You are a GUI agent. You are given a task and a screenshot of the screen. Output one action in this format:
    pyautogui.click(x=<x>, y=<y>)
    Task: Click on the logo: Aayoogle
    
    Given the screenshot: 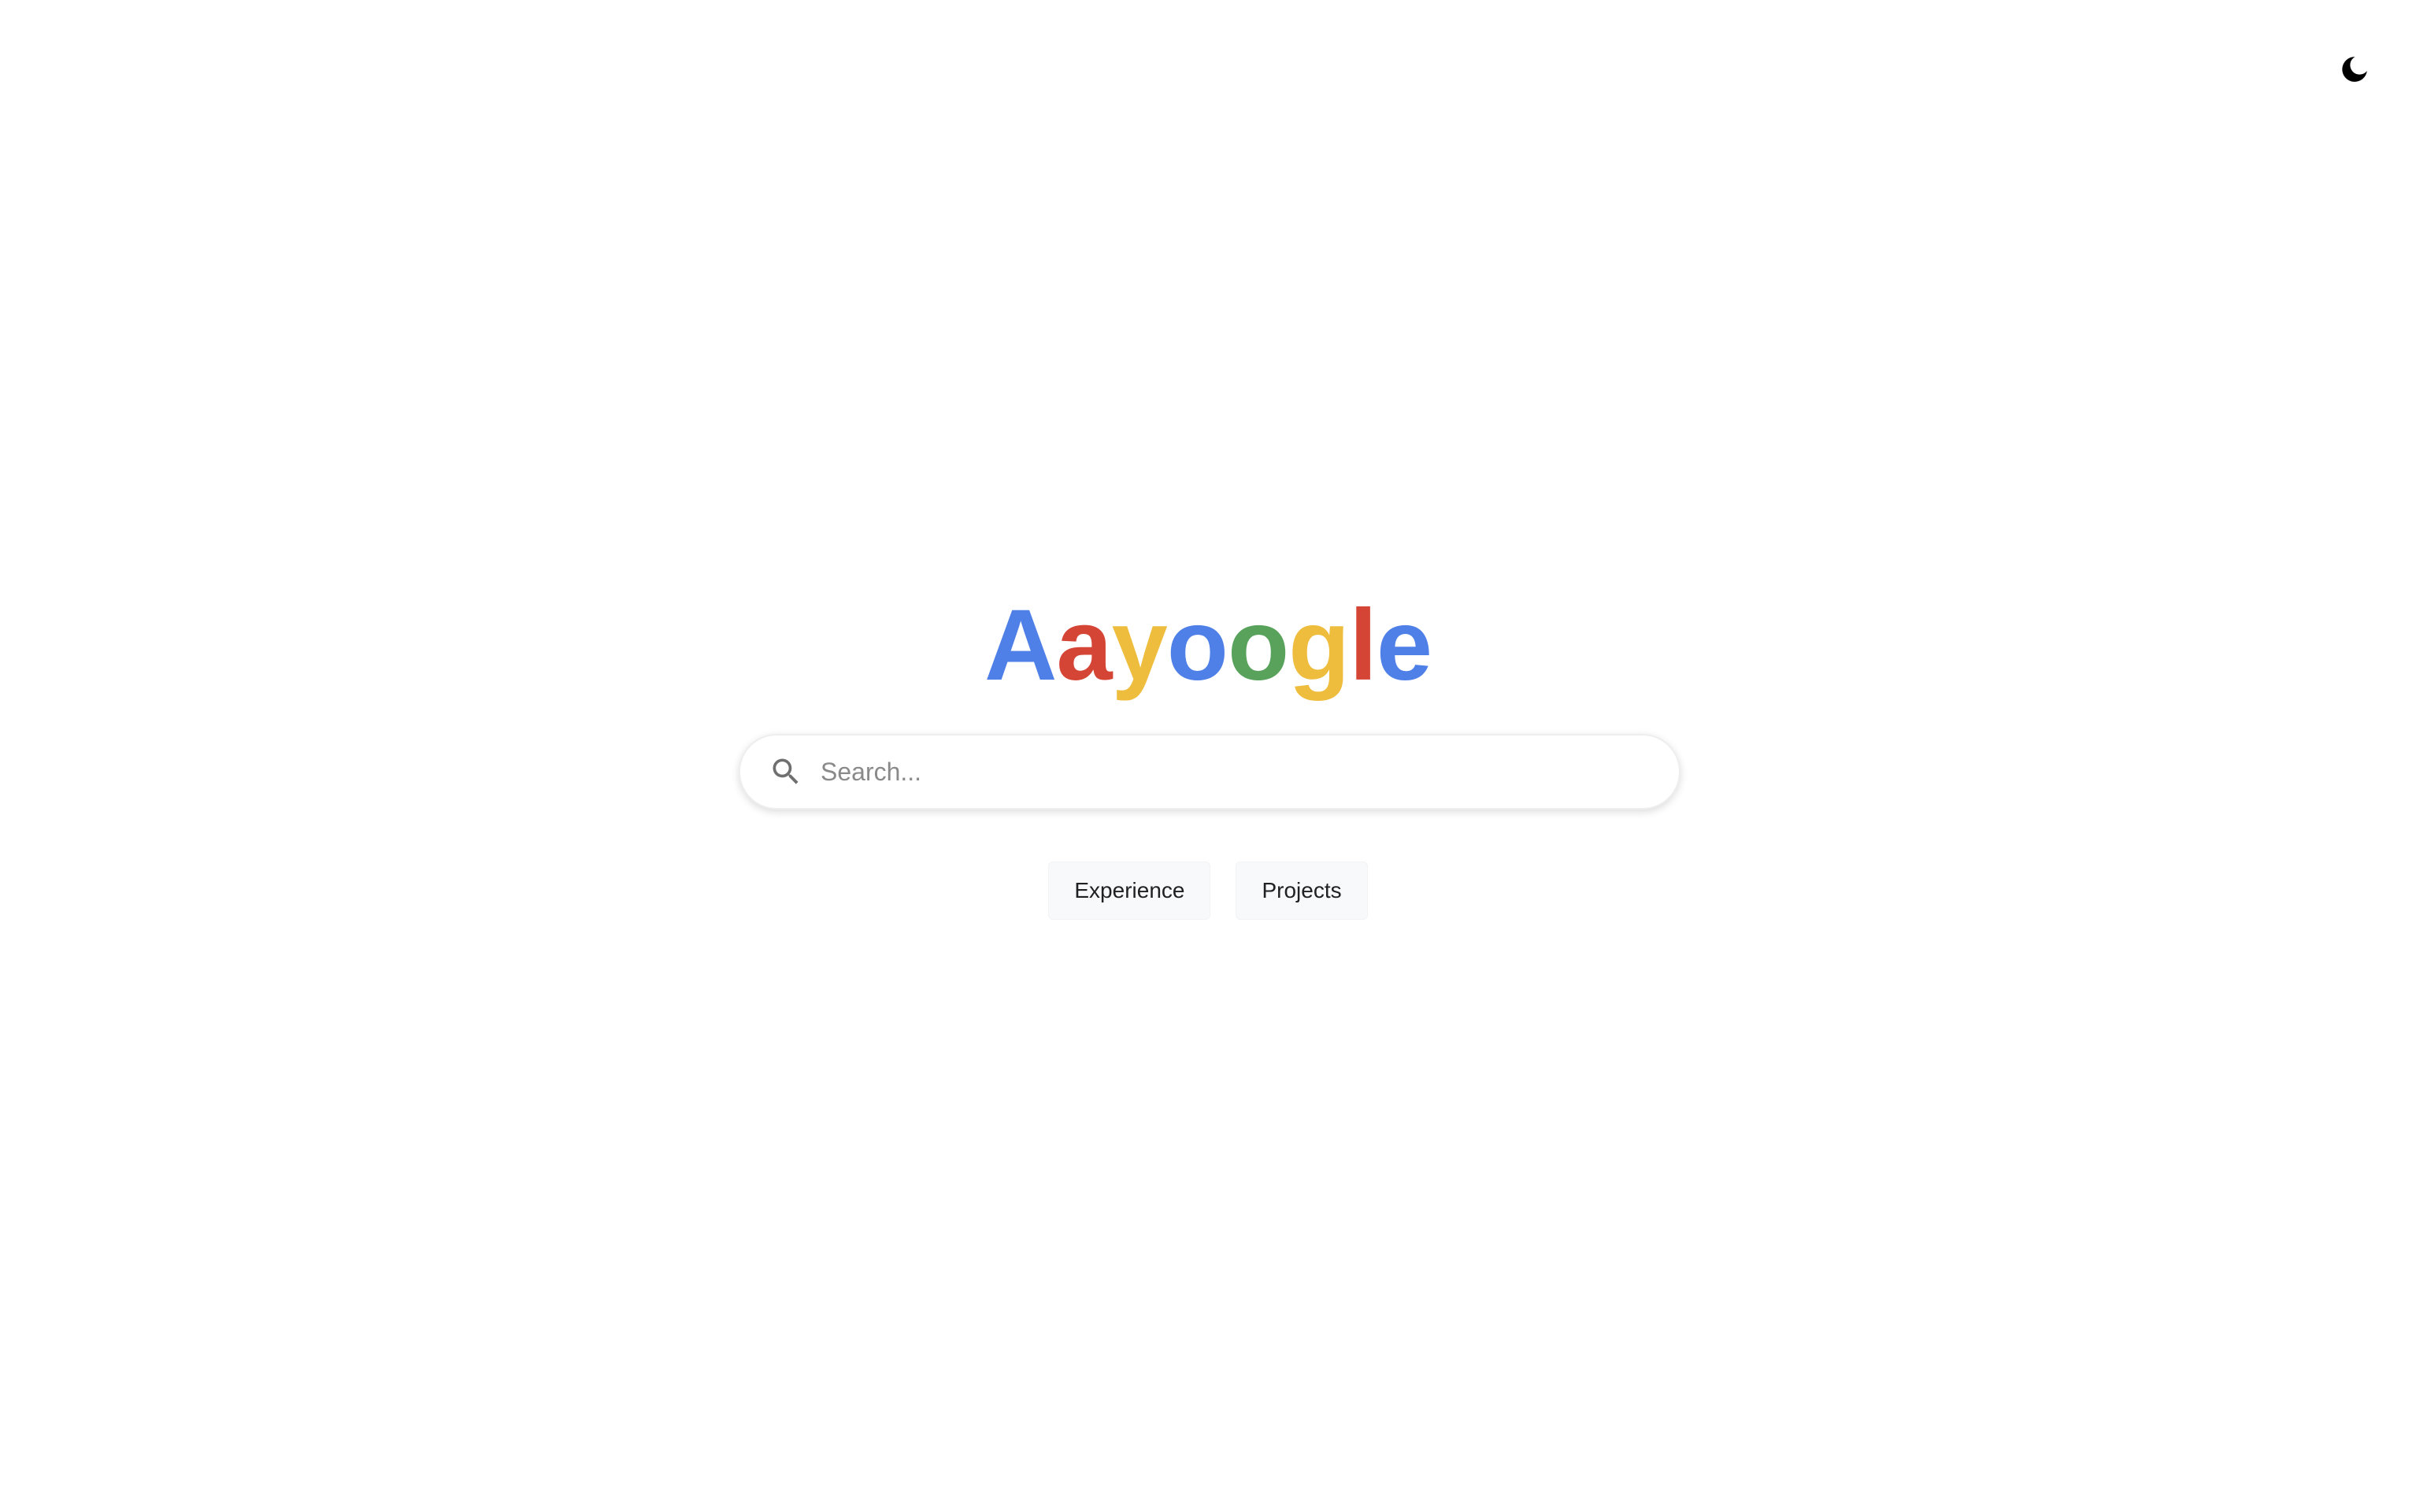 What is the action you would take?
    pyautogui.click(x=1208, y=646)
    